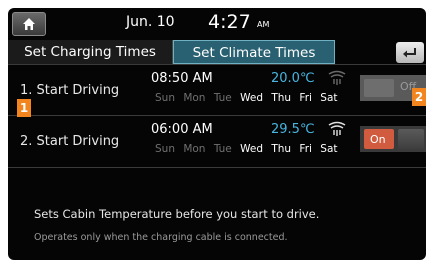 This screenshot has height=267, width=430. I want to click on home-icon, so click(29, 24).